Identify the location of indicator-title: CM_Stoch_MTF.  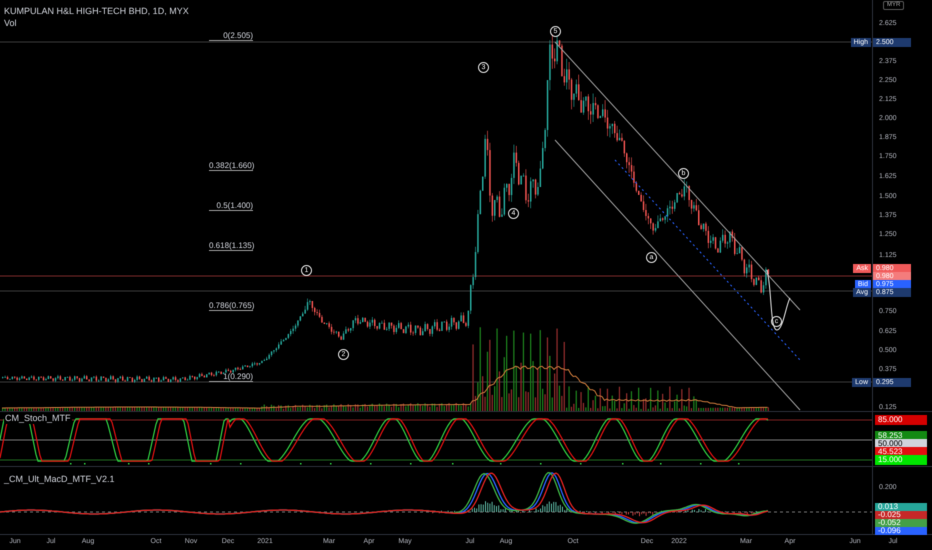
(38, 418).